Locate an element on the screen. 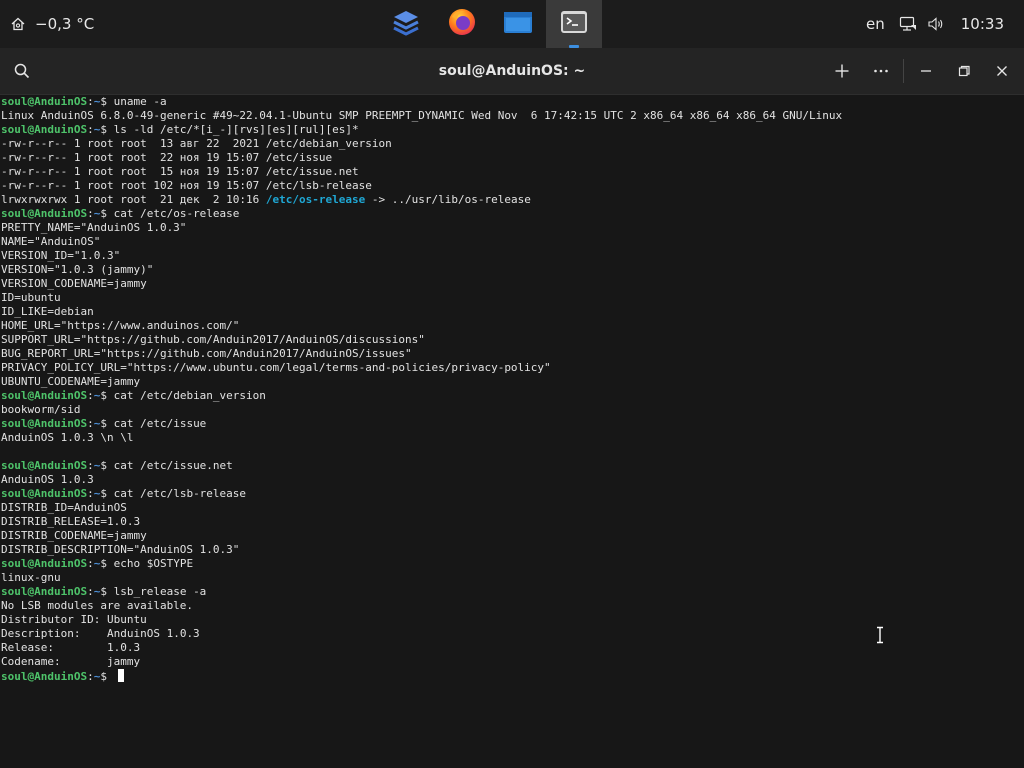 The height and width of the screenshot is (768, 1024). output-line: Codename: jammy is located at coordinates (512, 662).